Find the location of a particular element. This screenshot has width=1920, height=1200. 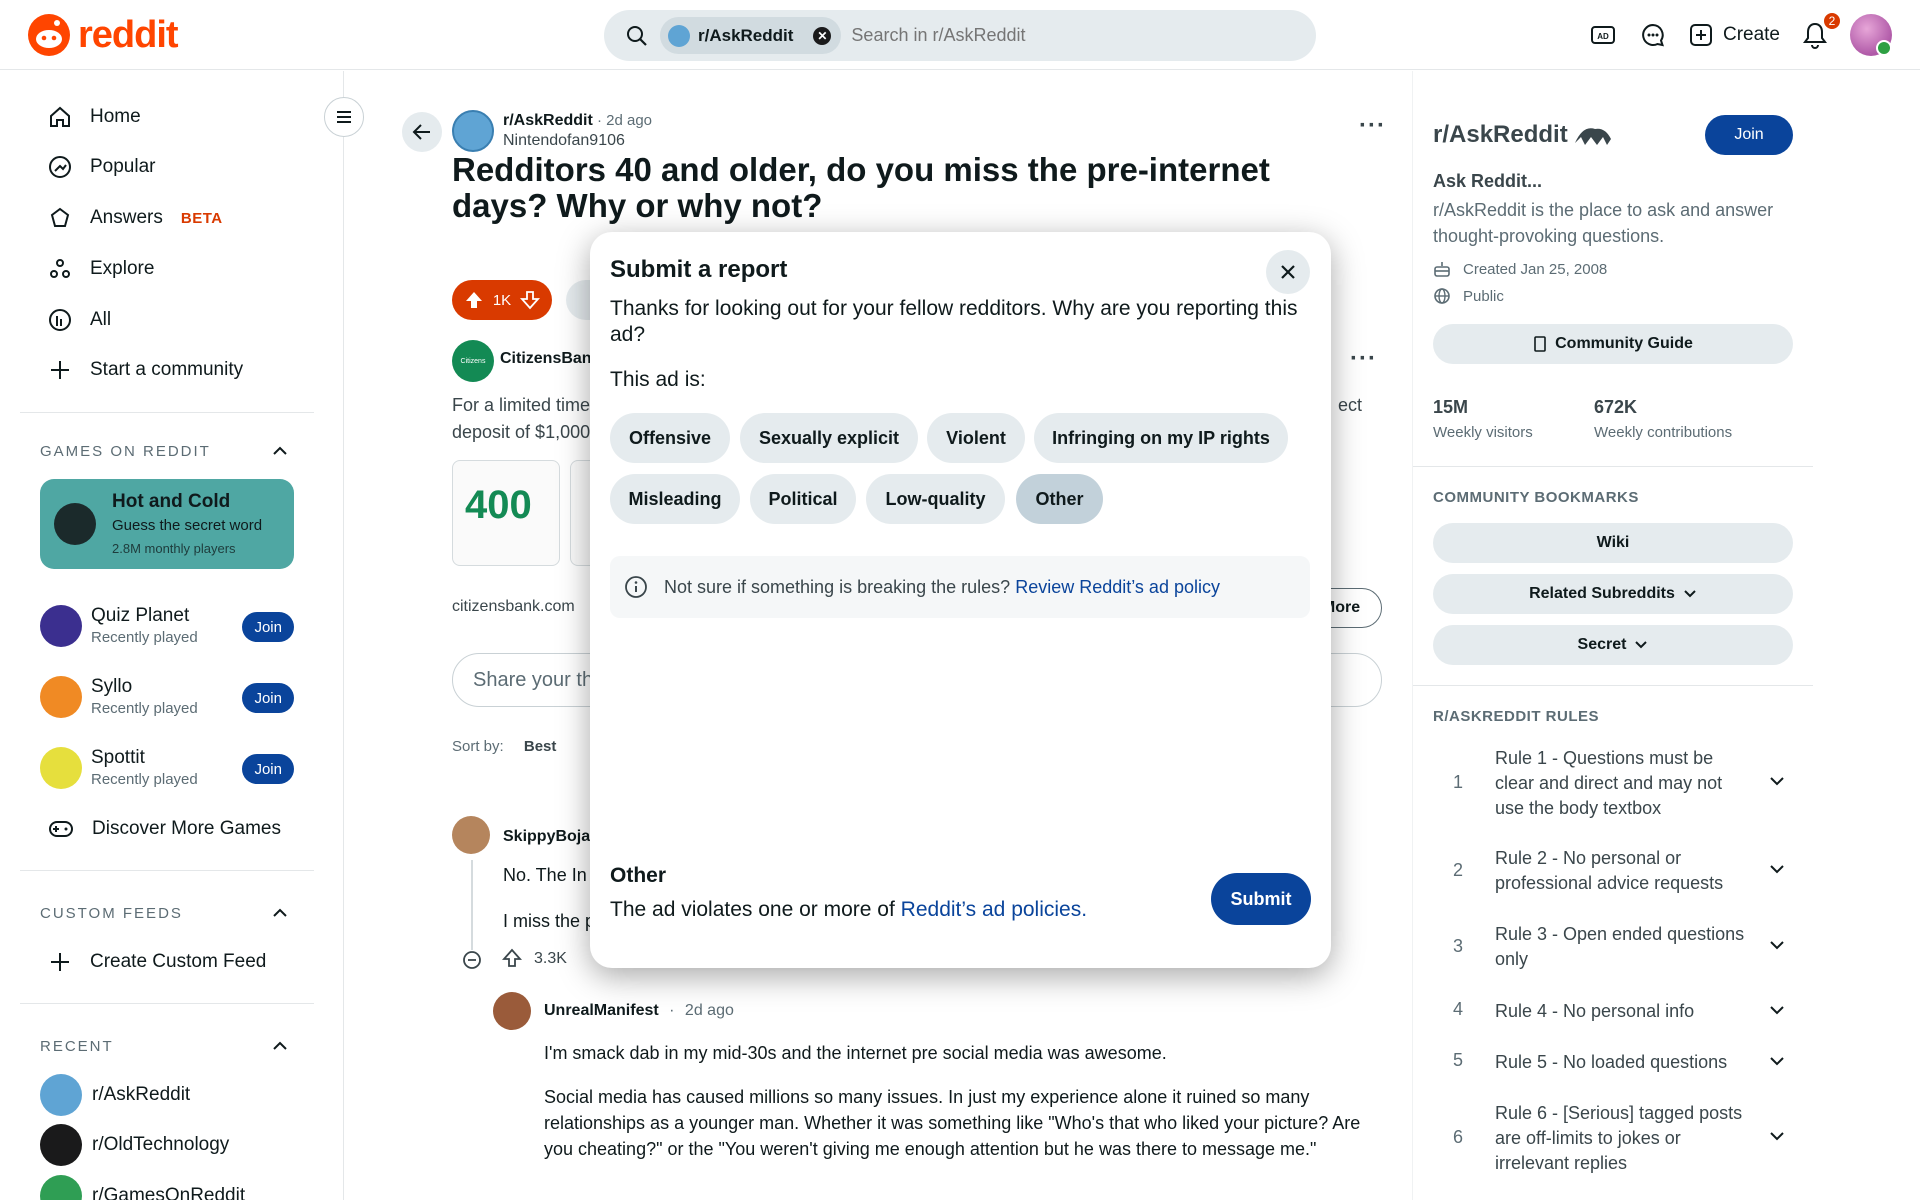

info-icon is located at coordinates (636, 587).